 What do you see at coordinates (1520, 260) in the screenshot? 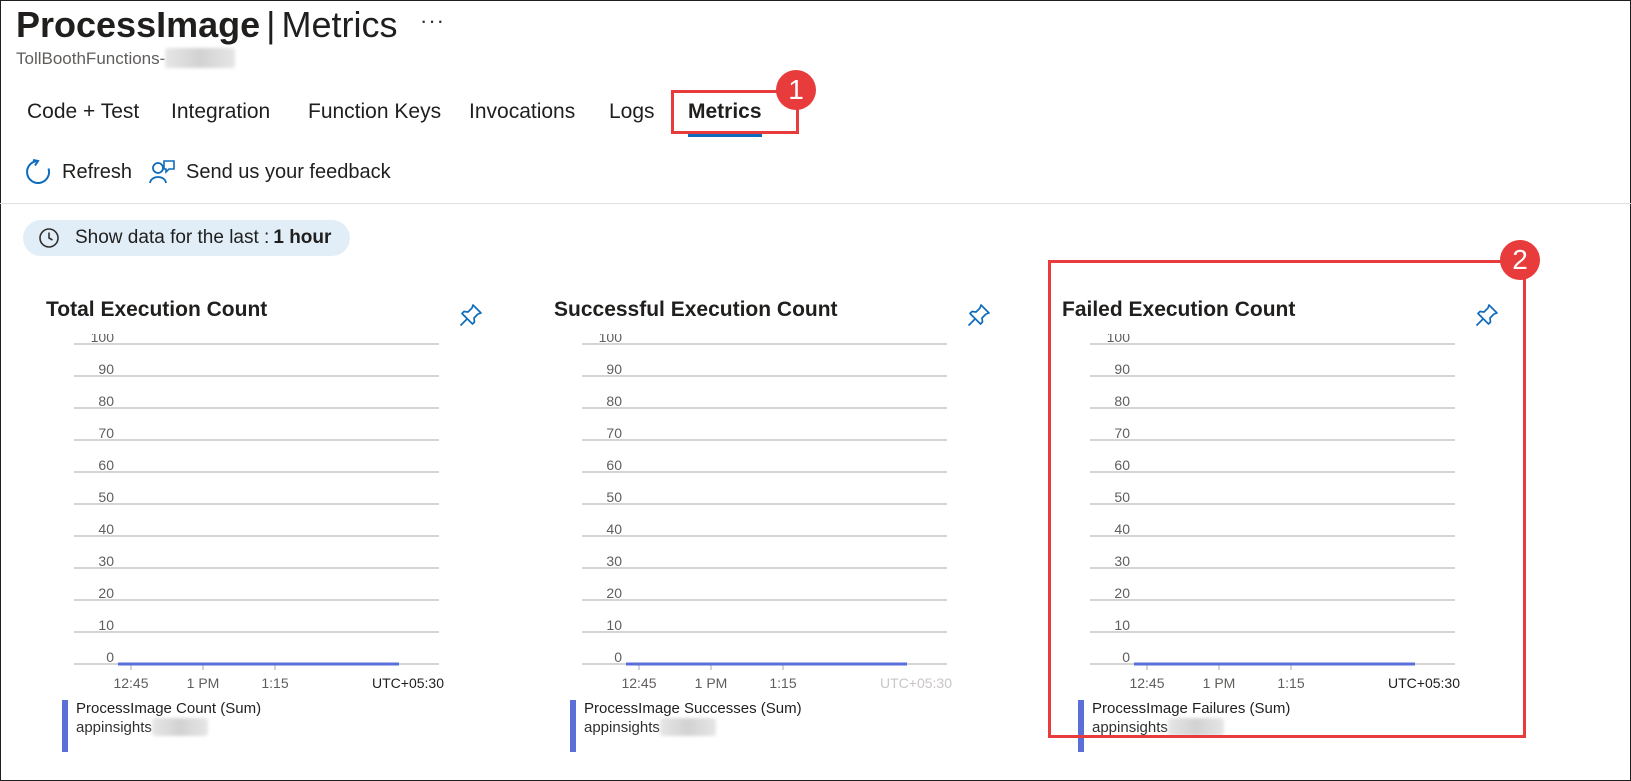
I see `callout-badge-2: 2` at bounding box center [1520, 260].